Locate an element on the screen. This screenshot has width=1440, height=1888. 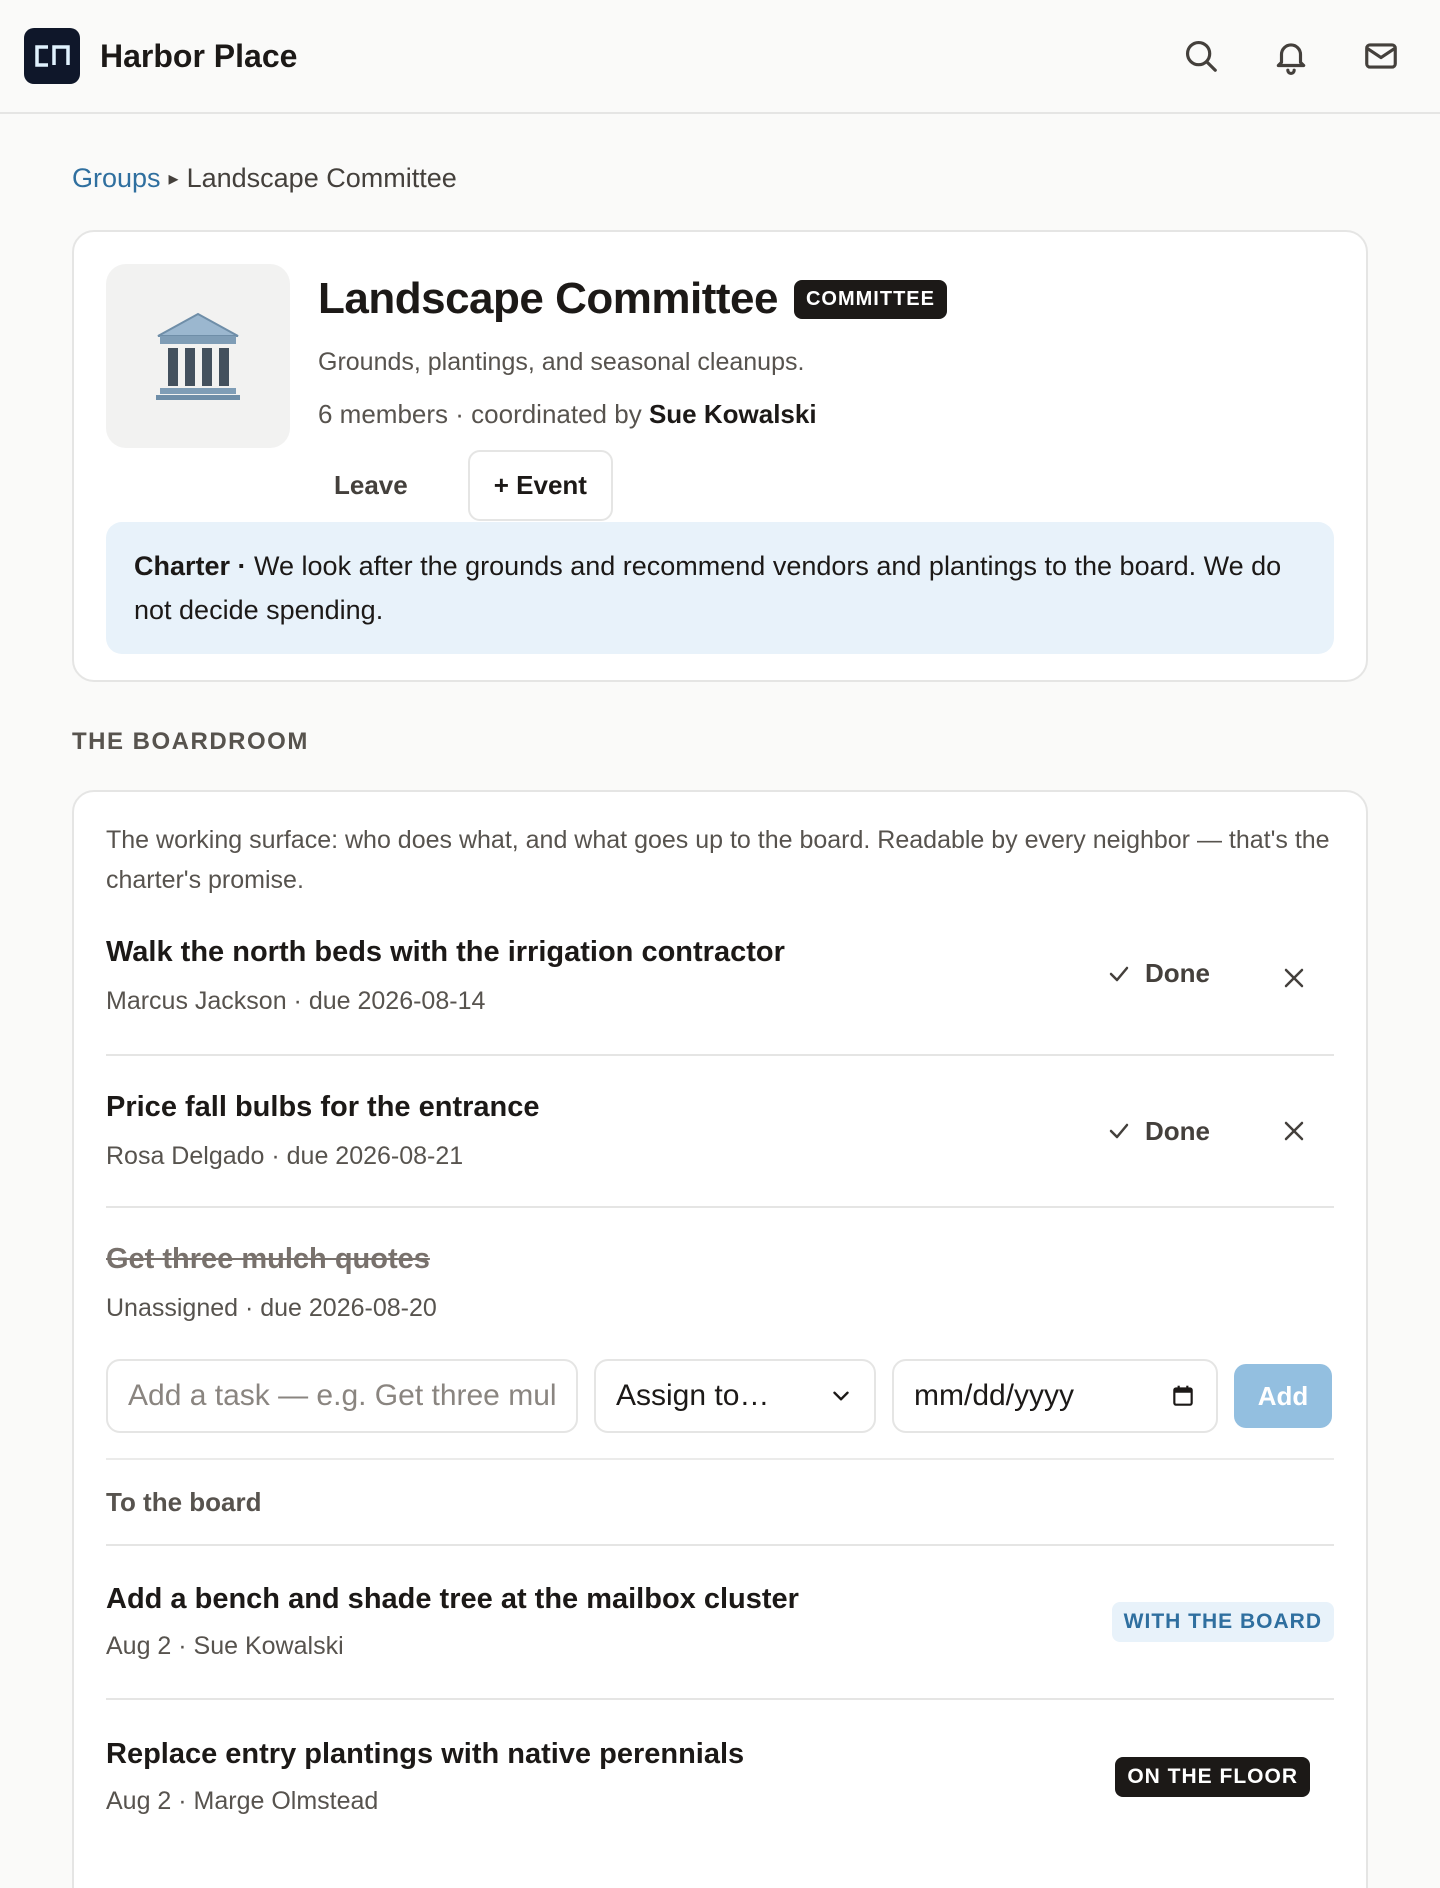
calendar-icon is located at coordinates (1183, 1396).